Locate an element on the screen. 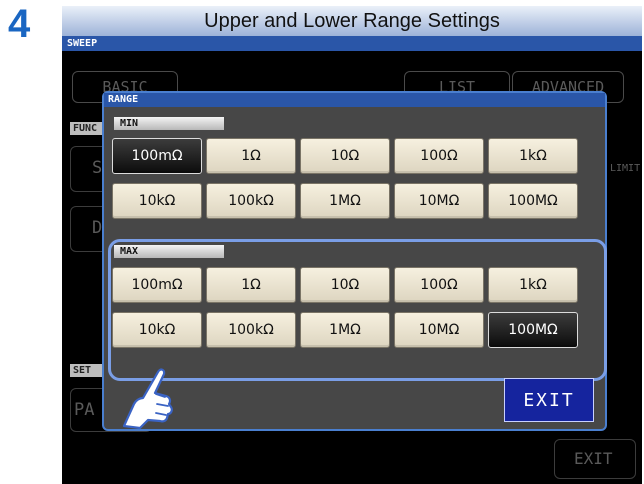 The height and width of the screenshot is (484, 644). min-range-10ohm: 10Ω is located at coordinates (345, 156).